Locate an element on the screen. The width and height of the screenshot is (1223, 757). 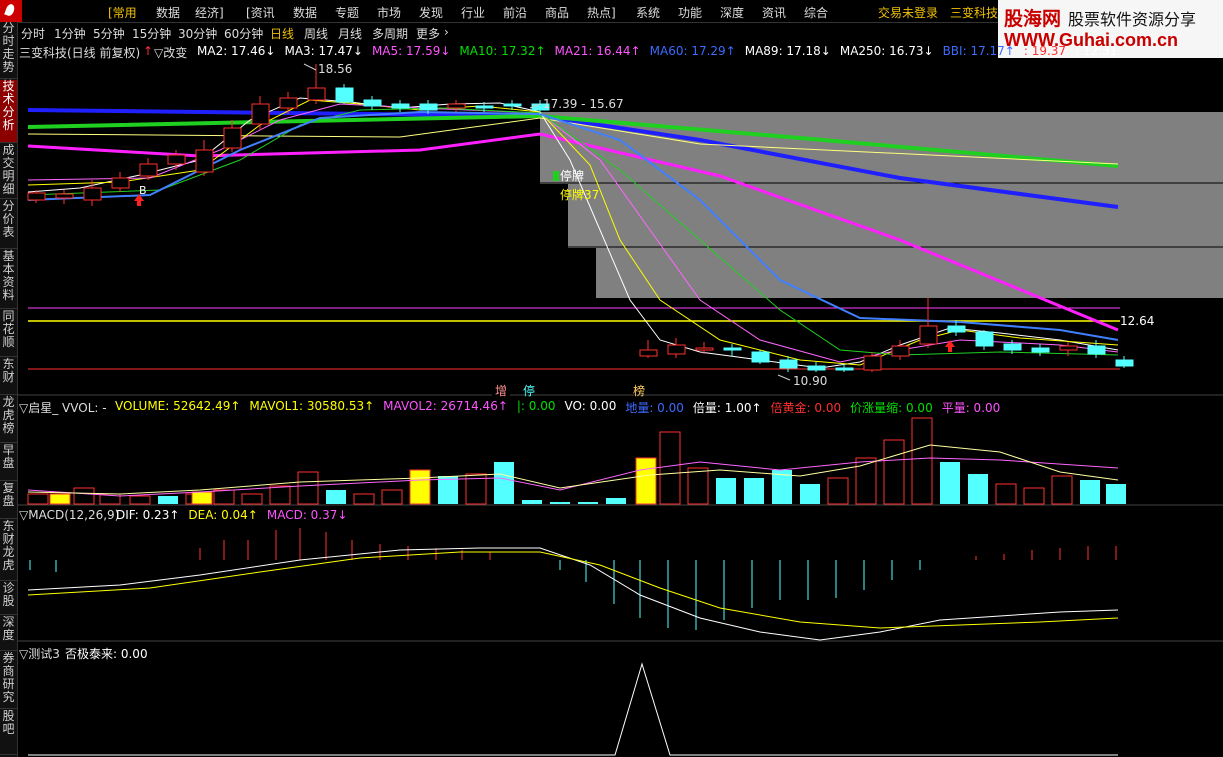
range-label: 17.39 - 15.67 is located at coordinates (583, 104).